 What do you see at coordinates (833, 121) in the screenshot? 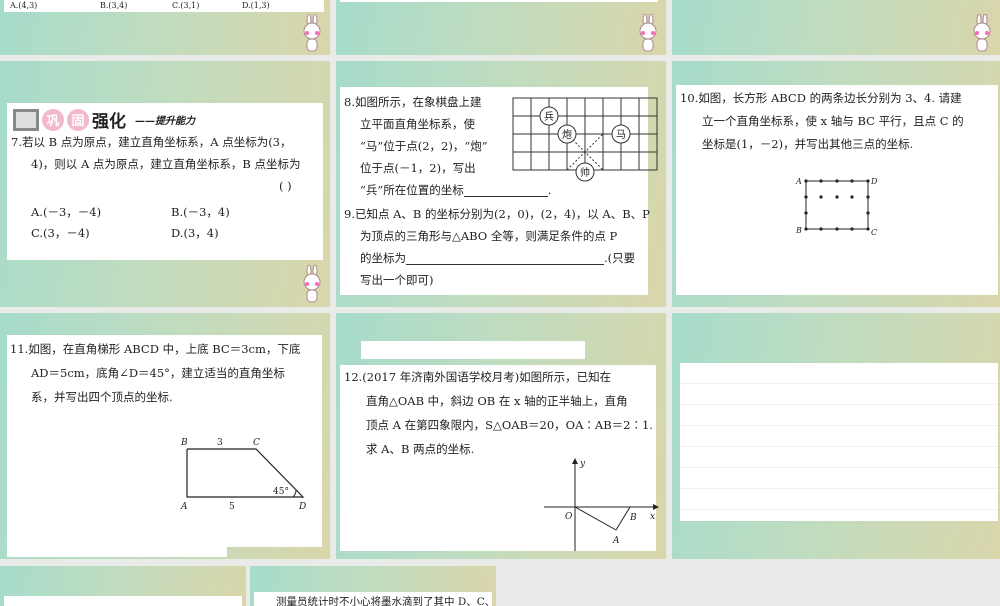
I see `question-line: 立一个直角坐标系，使 x 轴与 BC 平行，且点 C 的` at bounding box center [833, 121].